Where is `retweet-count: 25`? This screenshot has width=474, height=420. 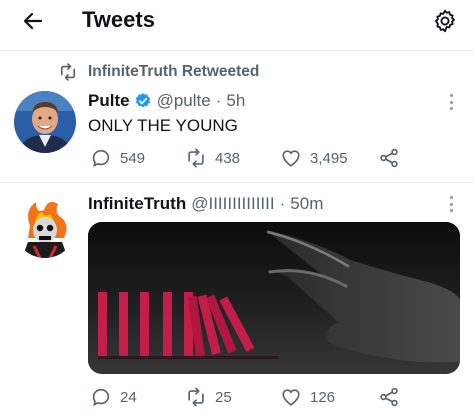
retweet-count: 25 is located at coordinates (223, 397).